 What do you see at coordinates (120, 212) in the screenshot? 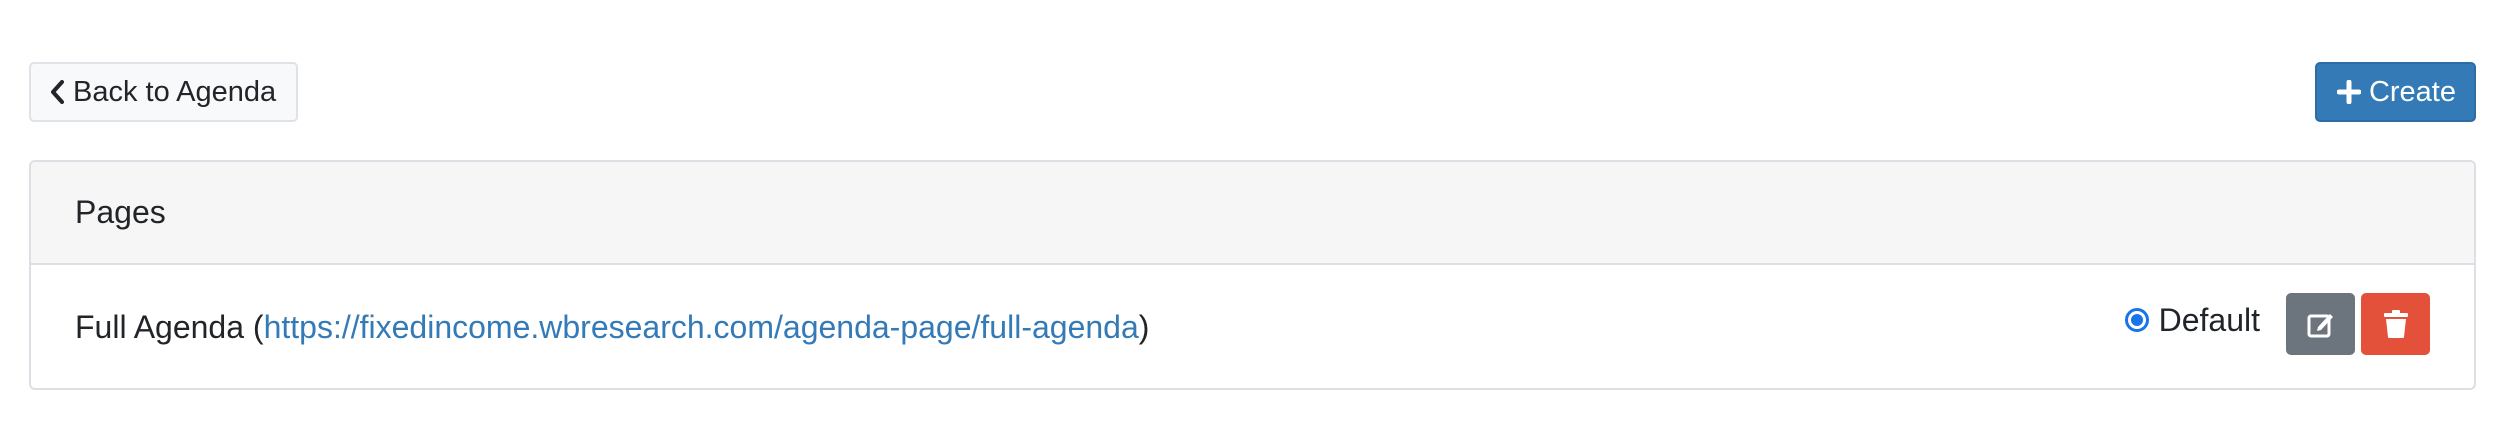
I see `card-title: Pages` at bounding box center [120, 212].